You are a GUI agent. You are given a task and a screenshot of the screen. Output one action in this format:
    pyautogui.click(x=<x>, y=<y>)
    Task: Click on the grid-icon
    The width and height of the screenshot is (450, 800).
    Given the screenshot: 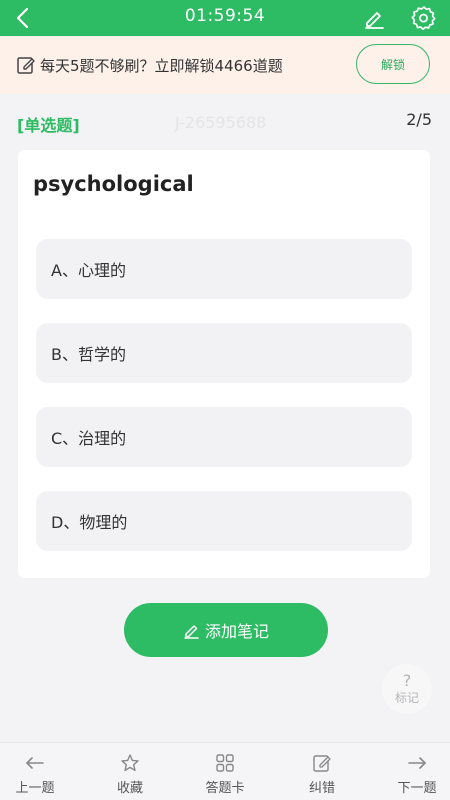 What is the action you would take?
    pyautogui.click(x=225, y=763)
    